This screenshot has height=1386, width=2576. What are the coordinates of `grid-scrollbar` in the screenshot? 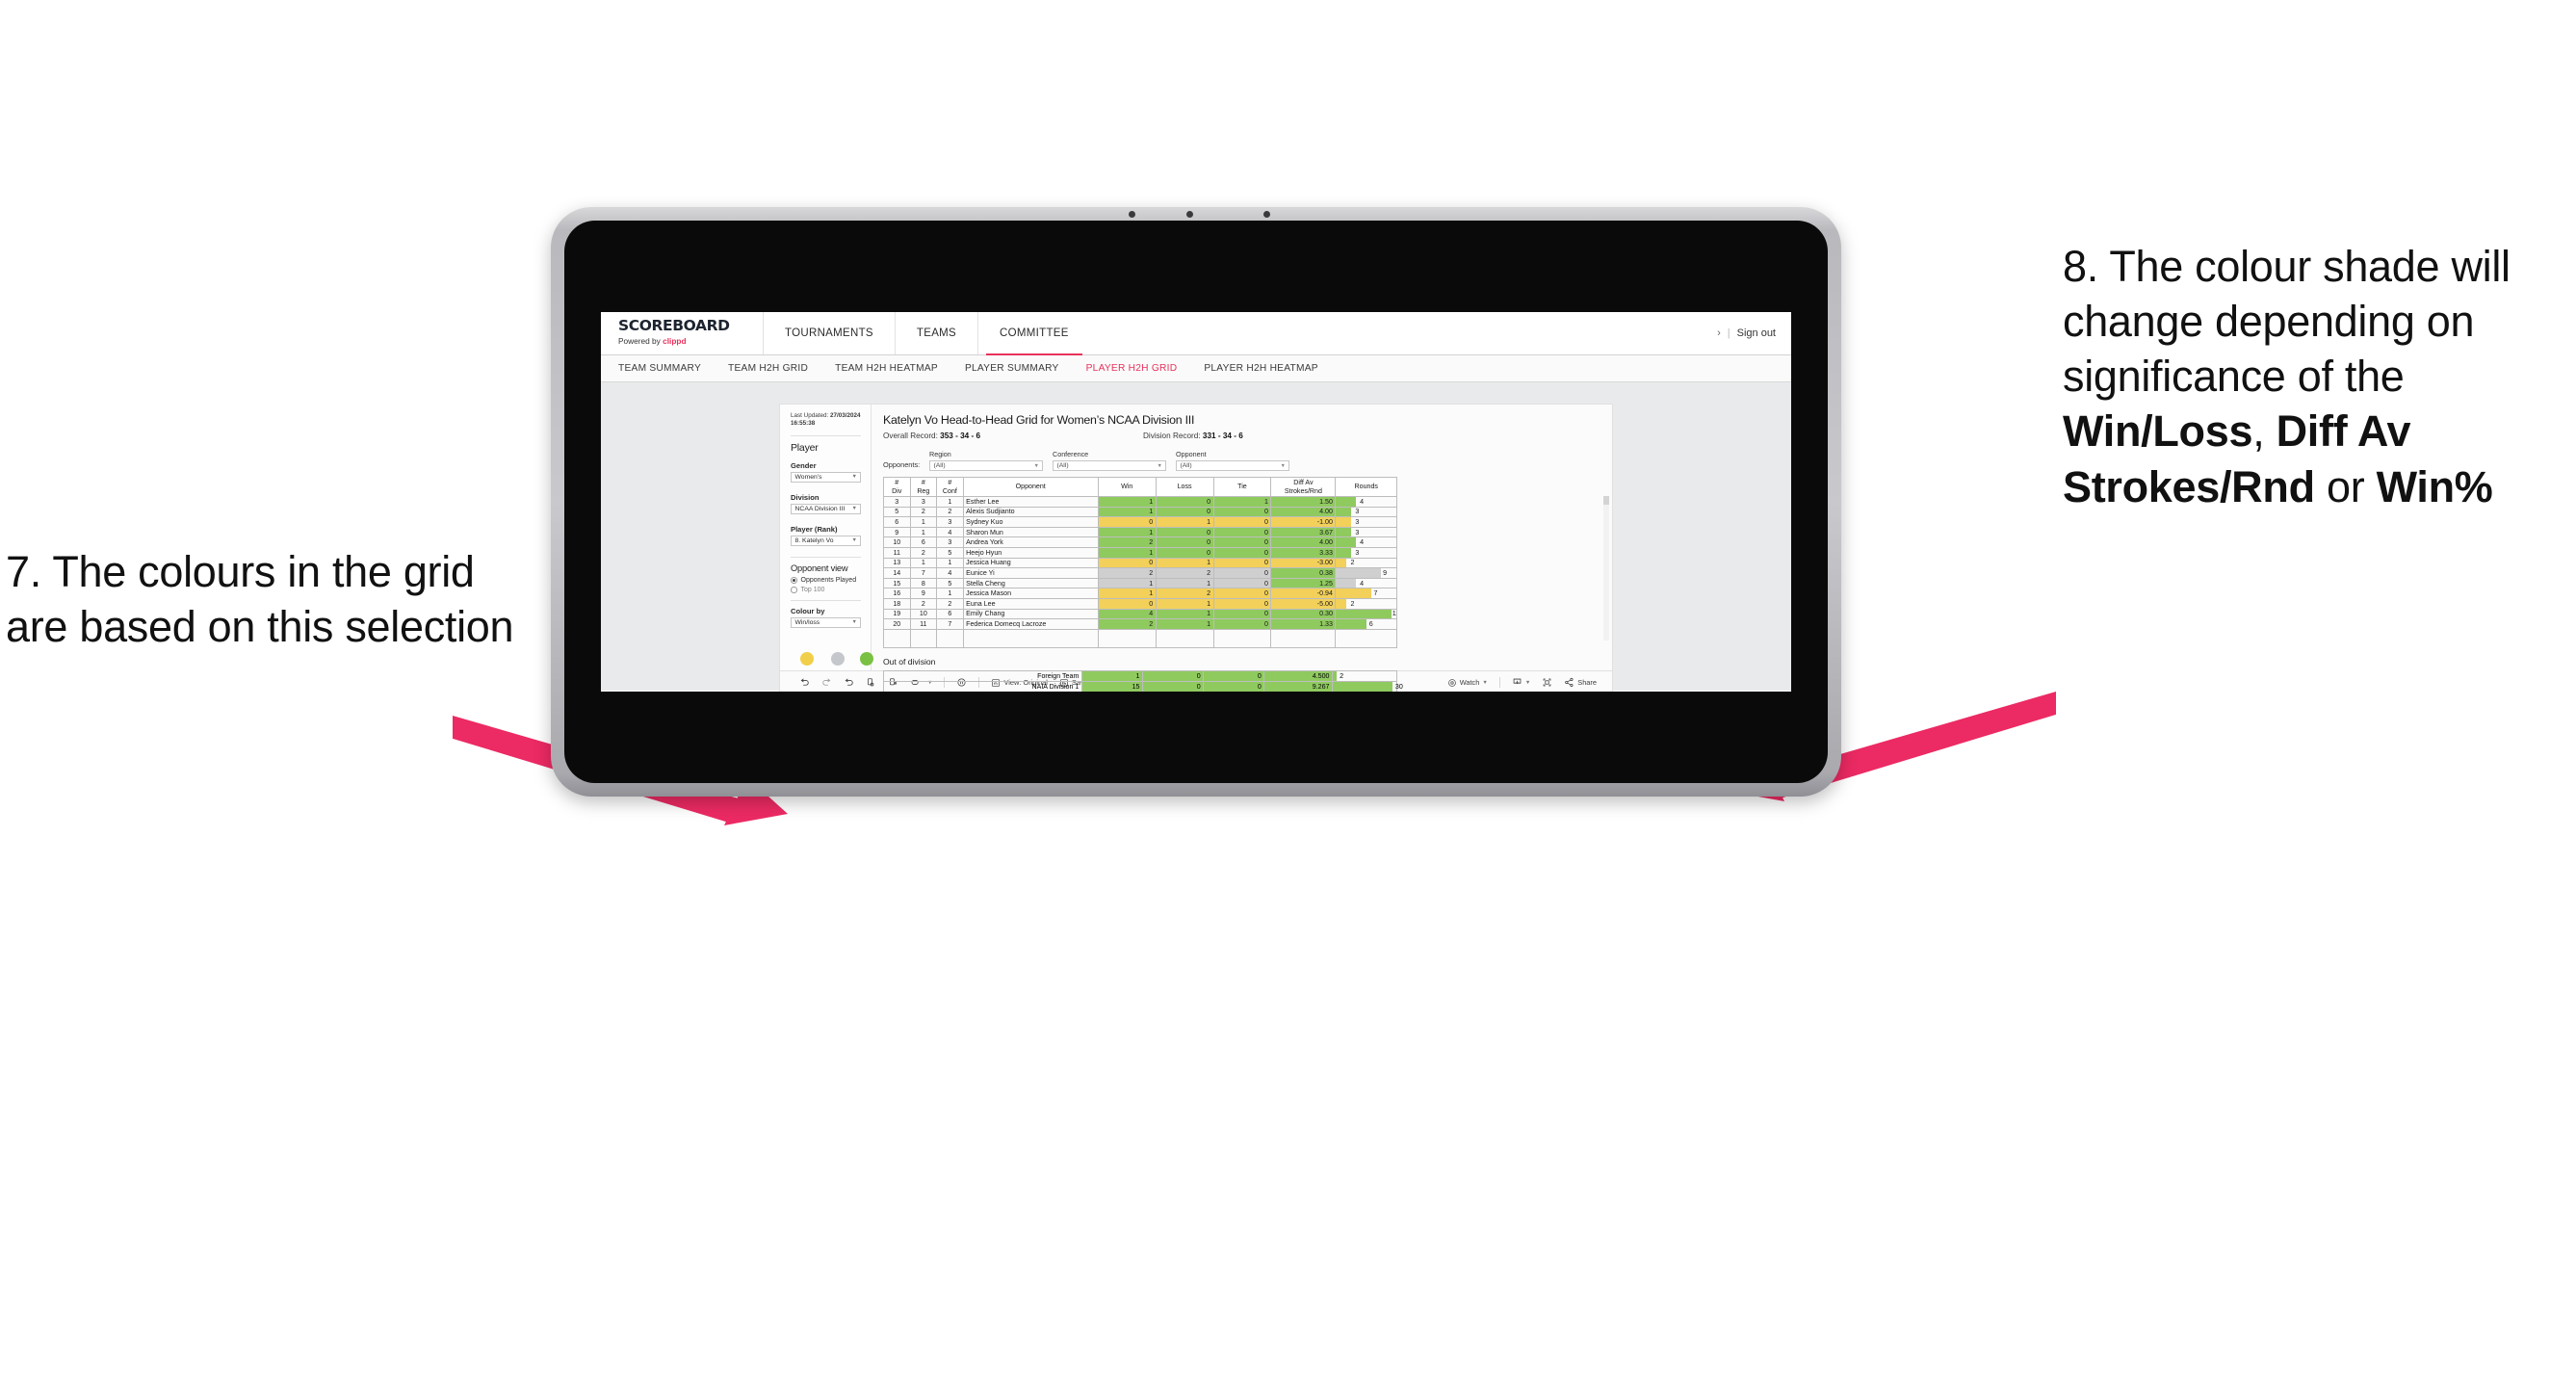 It's located at (1606, 568).